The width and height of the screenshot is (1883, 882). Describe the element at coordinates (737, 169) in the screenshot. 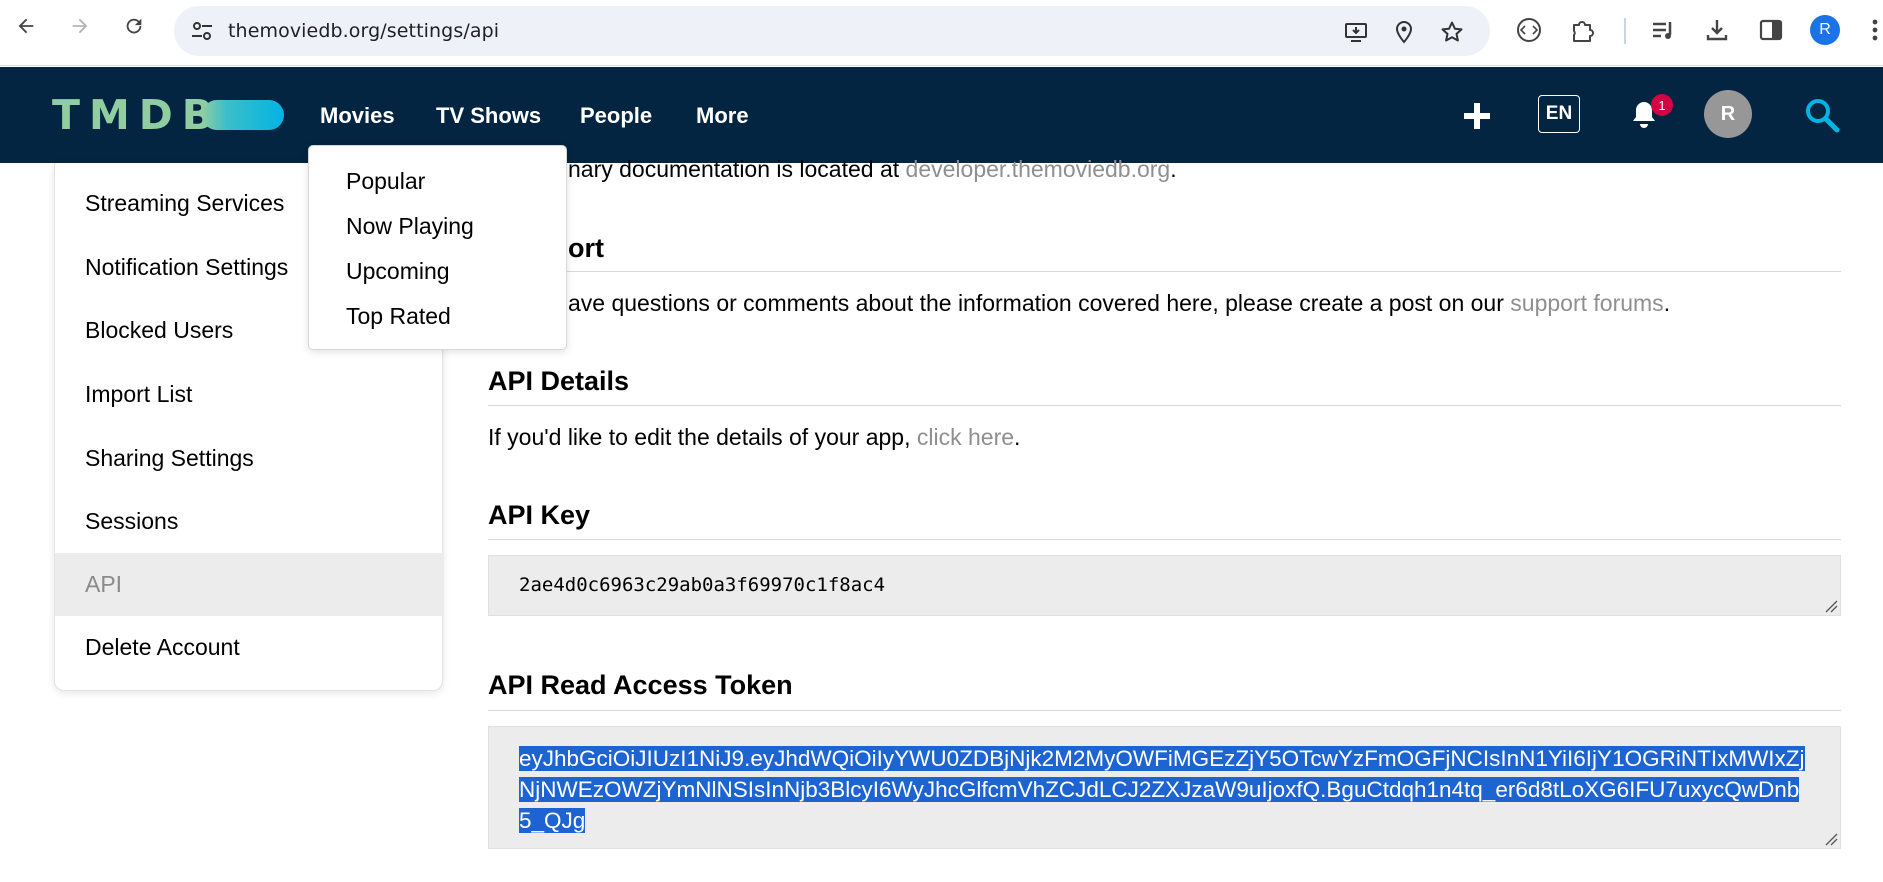

I see `docs-text: nary documentation is located at` at that location.